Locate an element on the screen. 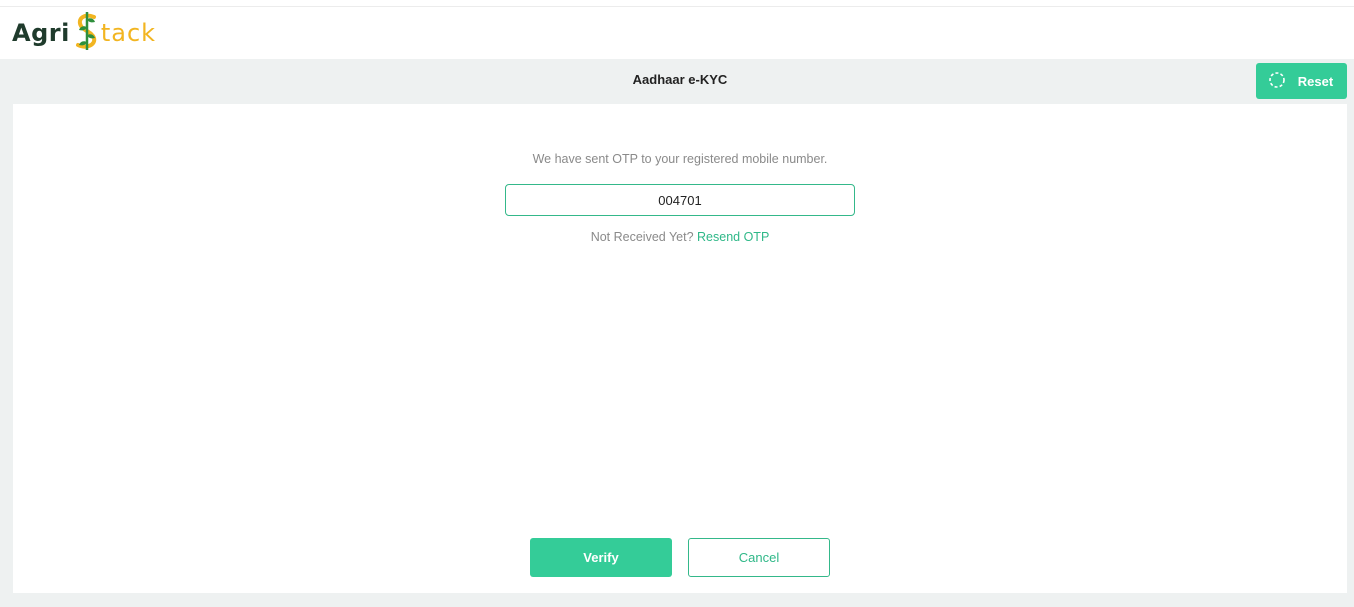  page-title: Aadhaar e-KYC is located at coordinates (680, 79).